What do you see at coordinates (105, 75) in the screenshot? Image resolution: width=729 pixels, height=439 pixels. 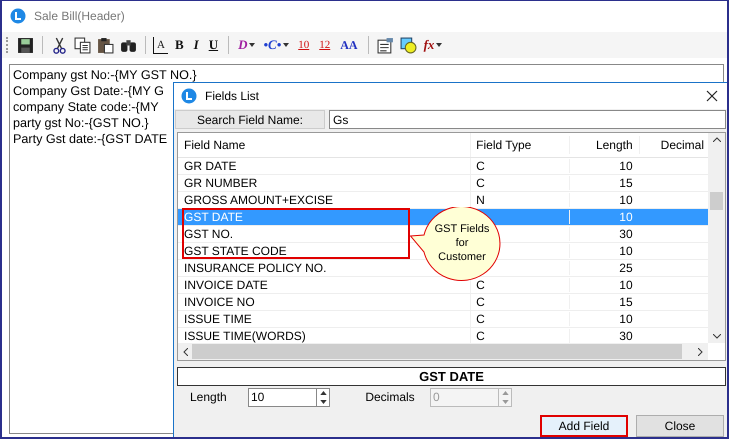 I see `editor-line: Company gst No:-{MY GST NO.}` at bounding box center [105, 75].